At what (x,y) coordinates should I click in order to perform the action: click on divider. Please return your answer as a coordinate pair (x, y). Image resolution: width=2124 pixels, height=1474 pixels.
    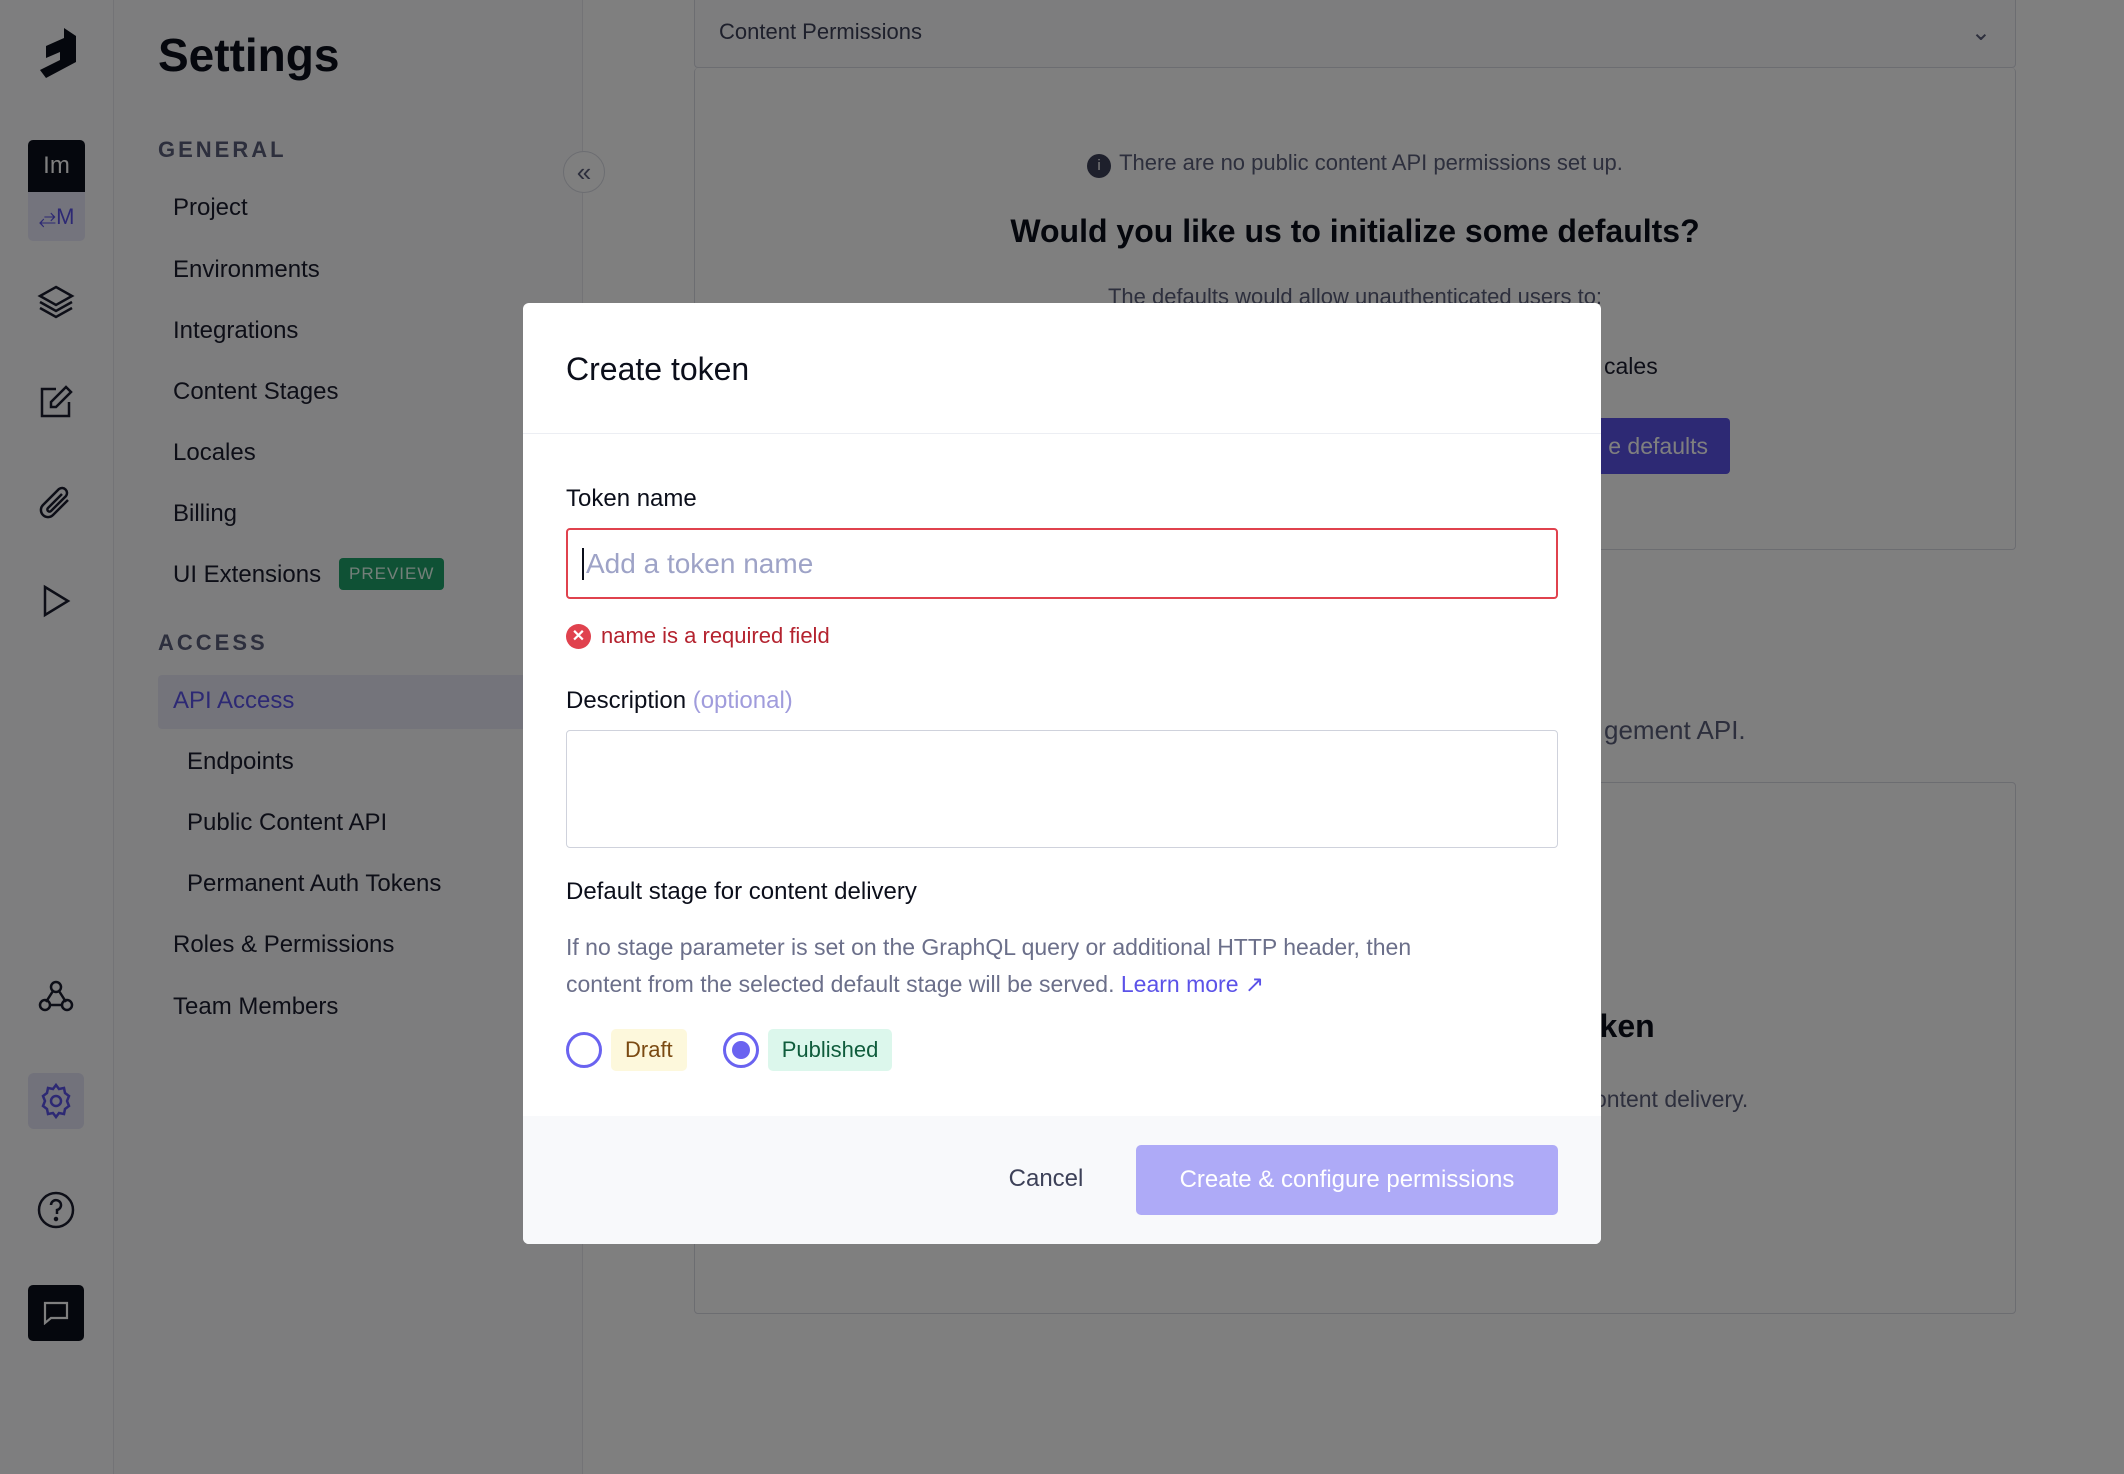
    Looking at the image, I should click on (1062, 433).